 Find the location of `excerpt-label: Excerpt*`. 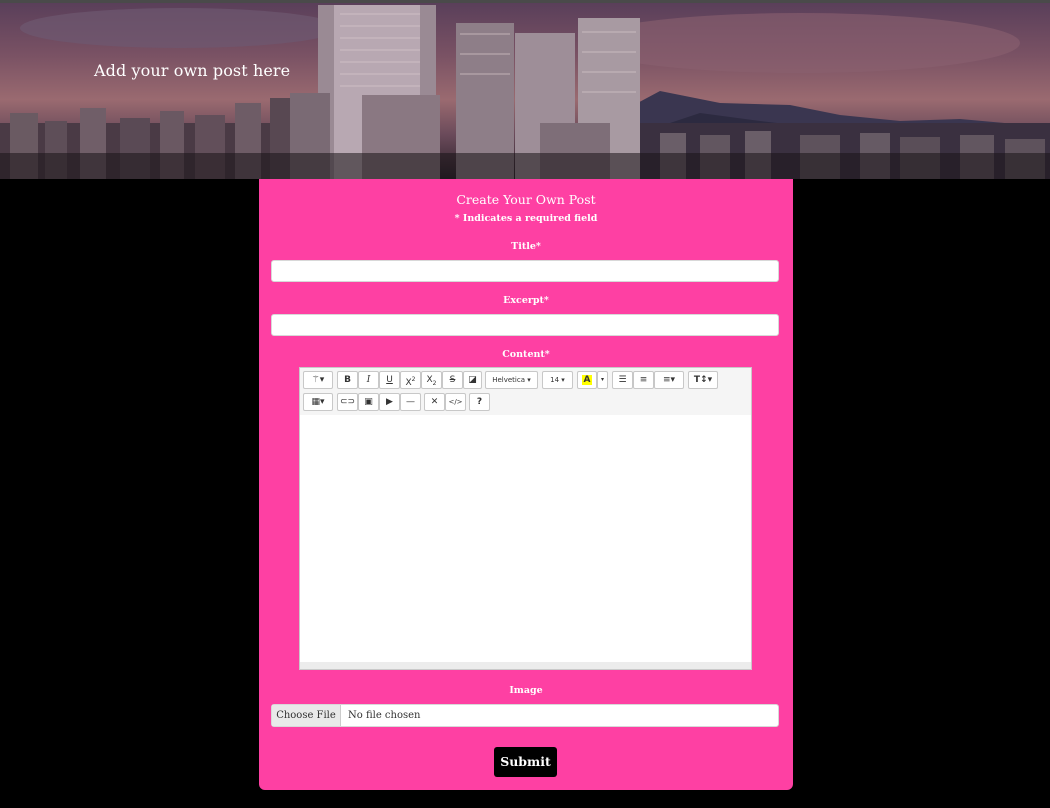

excerpt-label: Excerpt* is located at coordinates (526, 300).